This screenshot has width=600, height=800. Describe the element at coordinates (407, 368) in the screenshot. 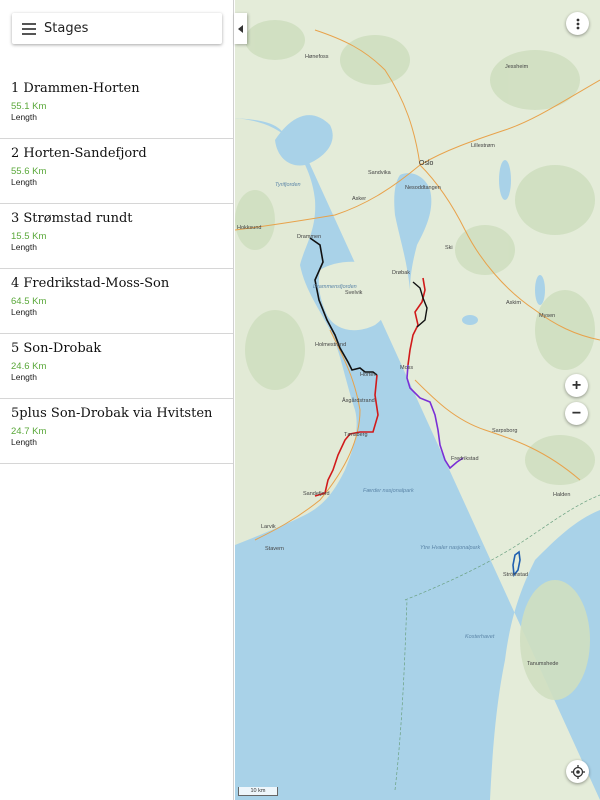

I see `place-label: Moss` at that location.